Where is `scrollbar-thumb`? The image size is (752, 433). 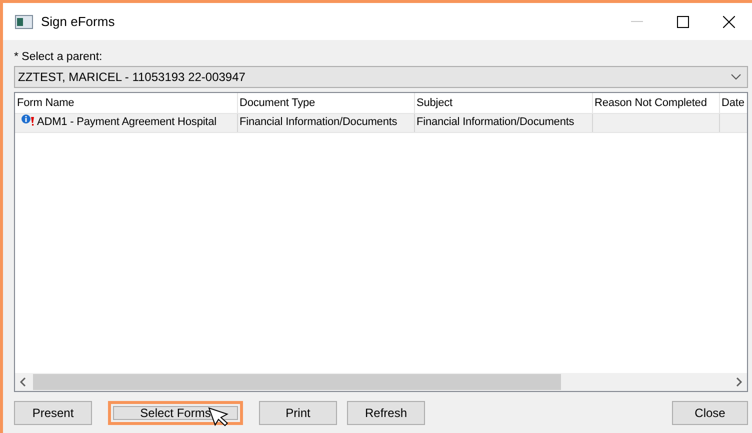
scrollbar-thumb is located at coordinates (297, 382).